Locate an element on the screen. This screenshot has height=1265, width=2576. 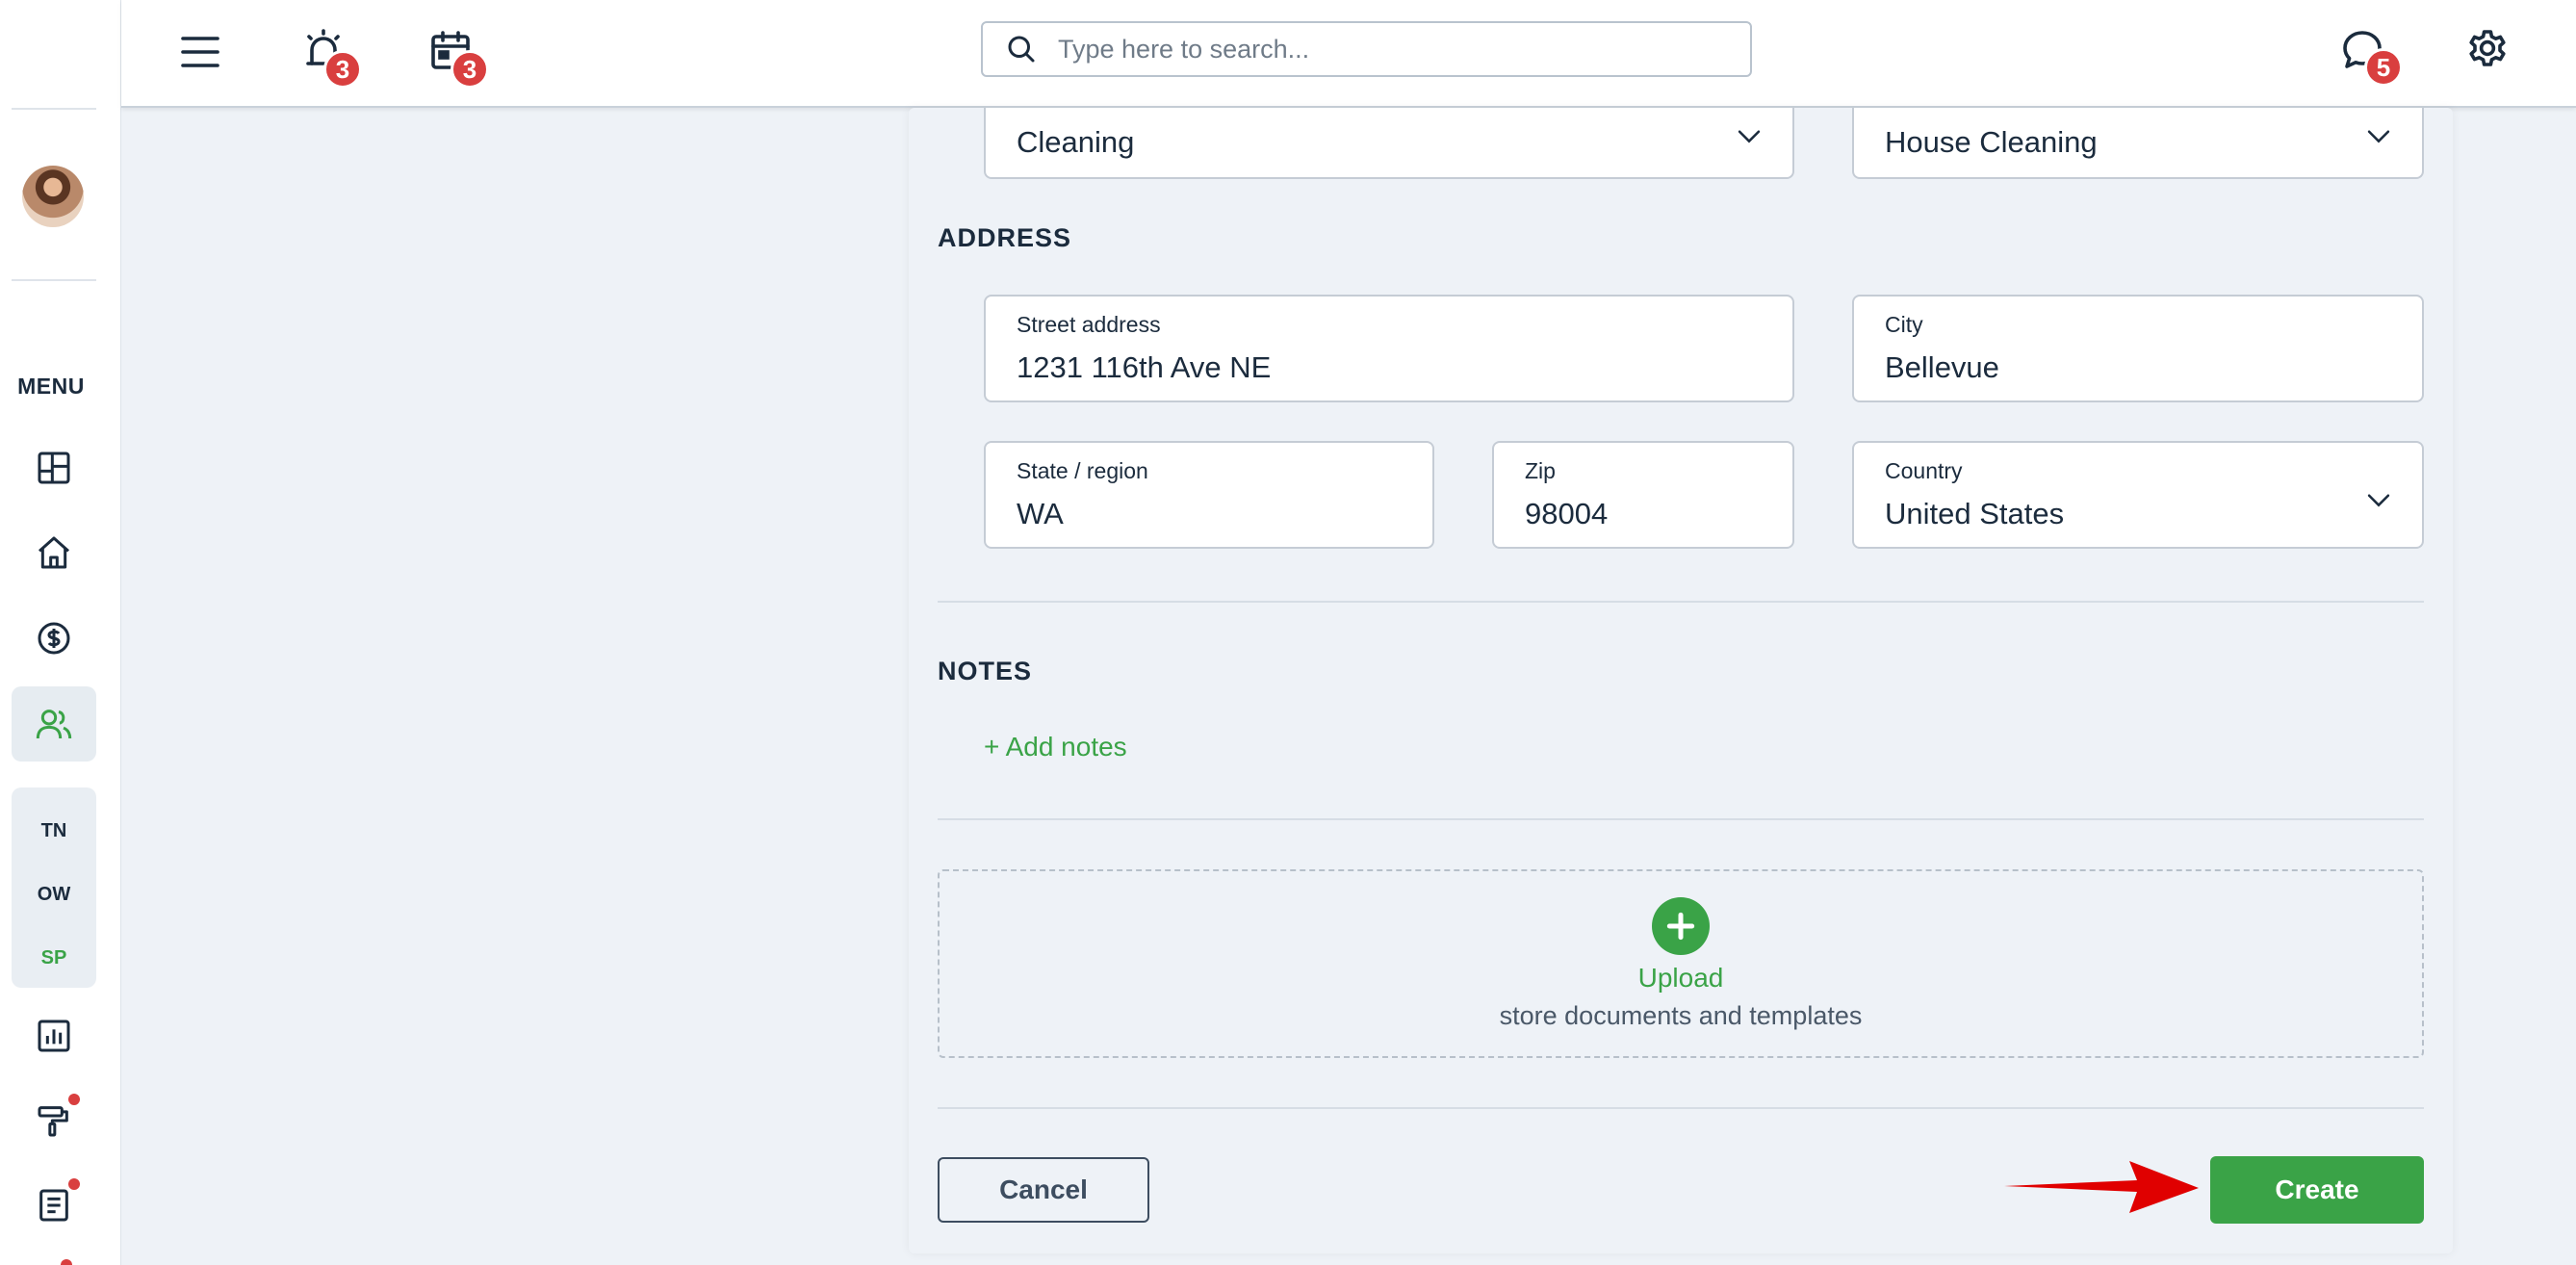
messages-icon: 5 is located at coordinates (2368, 54).